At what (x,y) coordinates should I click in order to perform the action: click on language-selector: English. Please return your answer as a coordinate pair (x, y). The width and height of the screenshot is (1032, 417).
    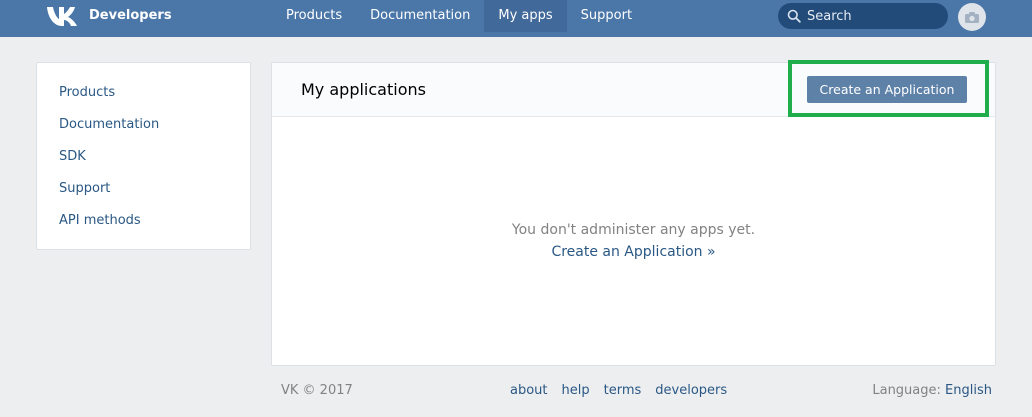
    Looking at the image, I should click on (968, 390).